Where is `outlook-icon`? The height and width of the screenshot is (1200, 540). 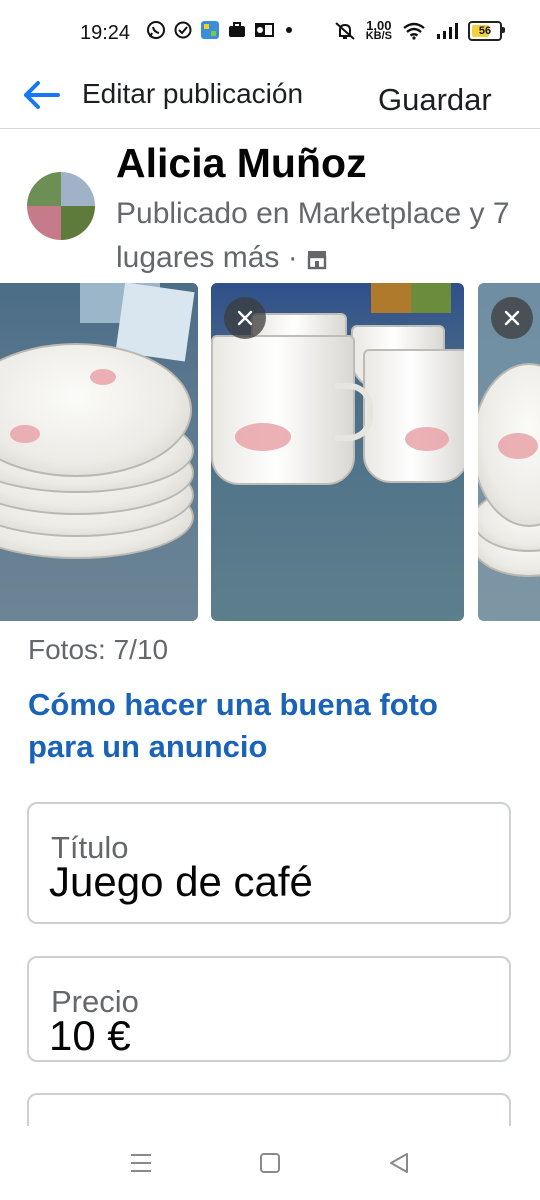 outlook-icon is located at coordinates (264, 30).